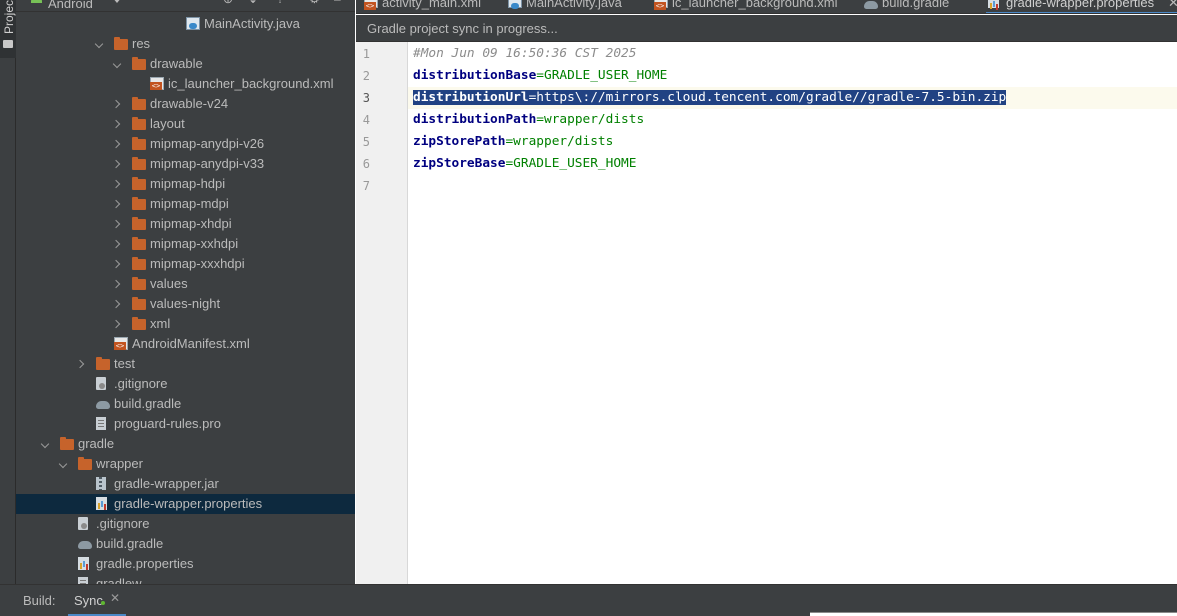 This screenshot has width=1177, height=616. Describe the element at coordinates (70, 5) in the screenshot. I see `project-view-selector: Android` at that location.